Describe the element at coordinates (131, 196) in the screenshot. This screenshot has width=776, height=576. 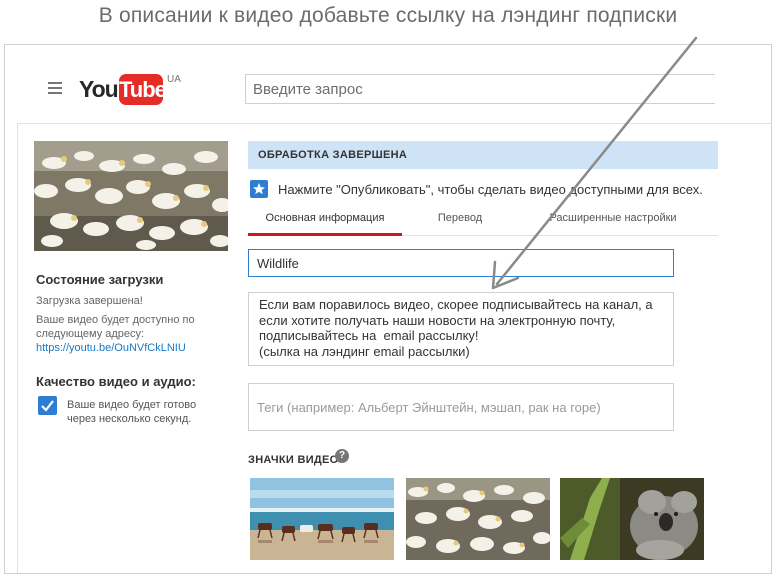
I see `uploaded-video-thumbnail` at that location.